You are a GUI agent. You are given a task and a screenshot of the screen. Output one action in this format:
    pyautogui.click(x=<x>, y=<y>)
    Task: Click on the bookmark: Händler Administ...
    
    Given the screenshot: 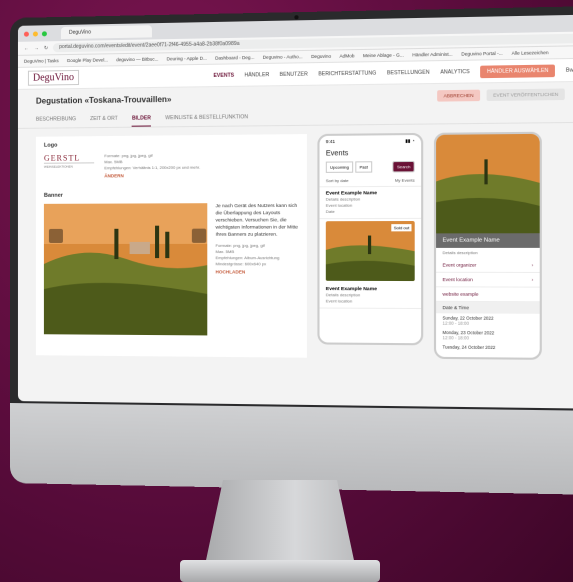 What is the action you would take?
    pyautogui.click(x=432, y=55)
    